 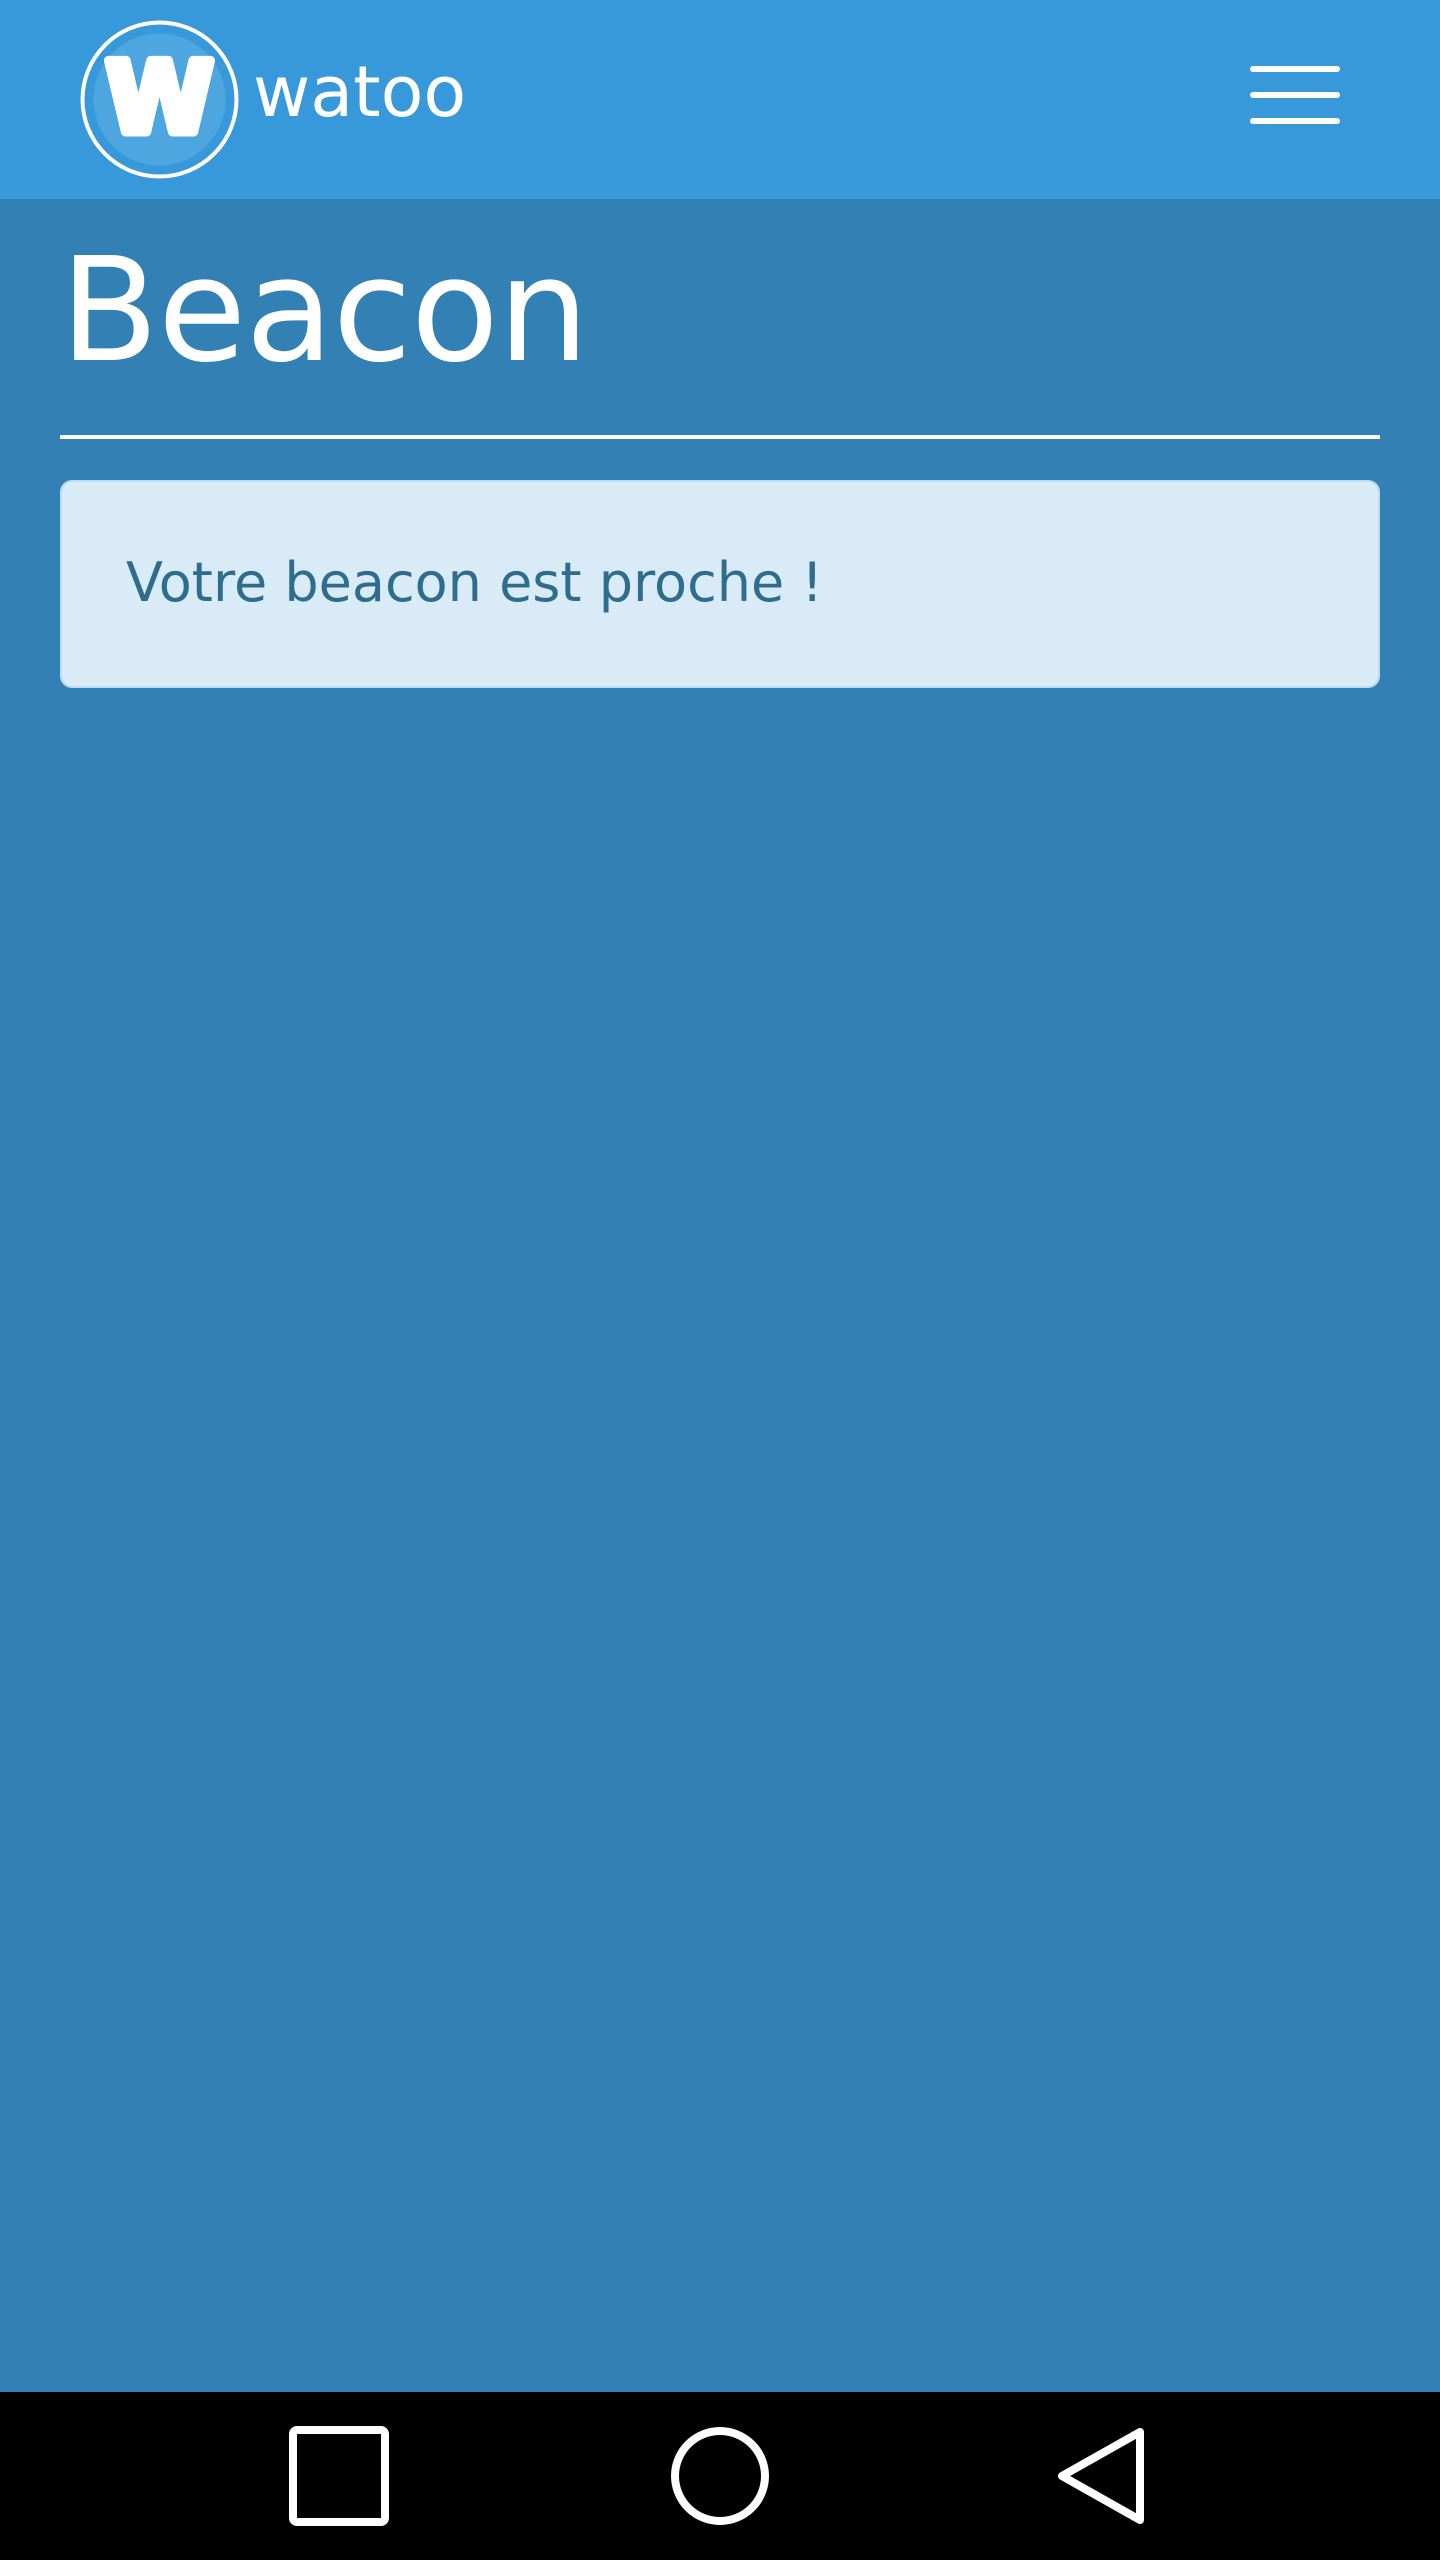 I want to click on svg-text: W, so click(x=159, y=99).